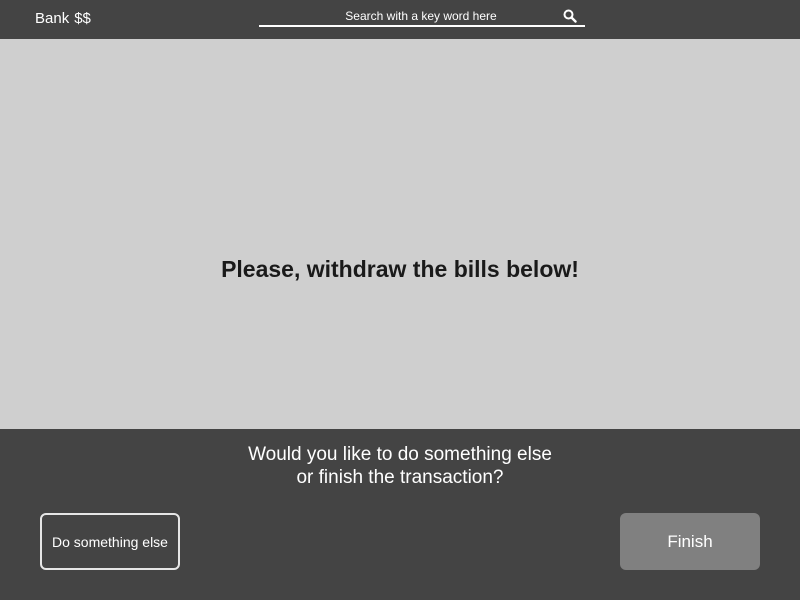  What do you see at coordinates (690, 541) in the screenshot?
I see `finish-button: Finish` at bounding box center [690, 541].